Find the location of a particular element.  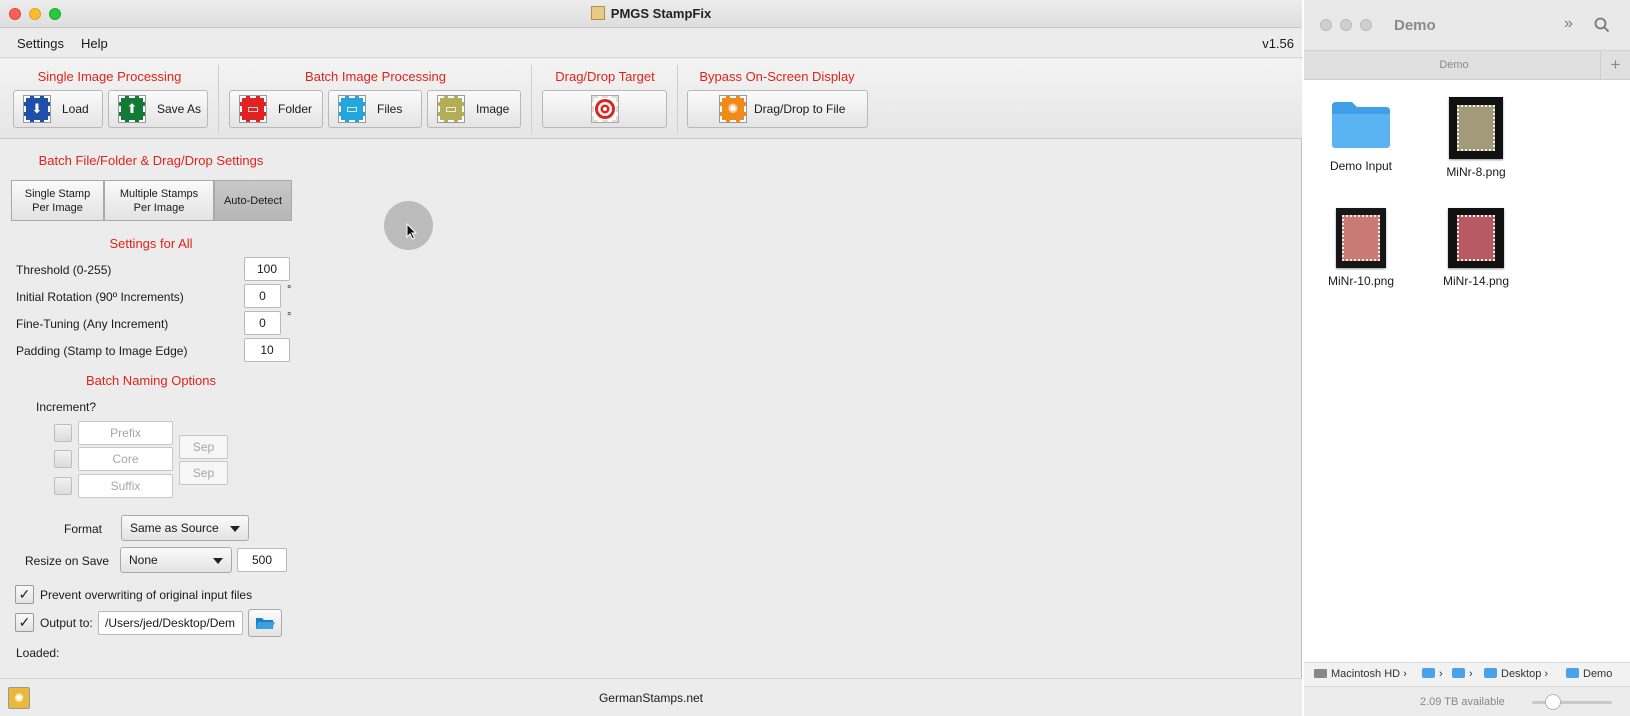

batch-folder-button: ▭ Folder is located at coordinates (276, 109).